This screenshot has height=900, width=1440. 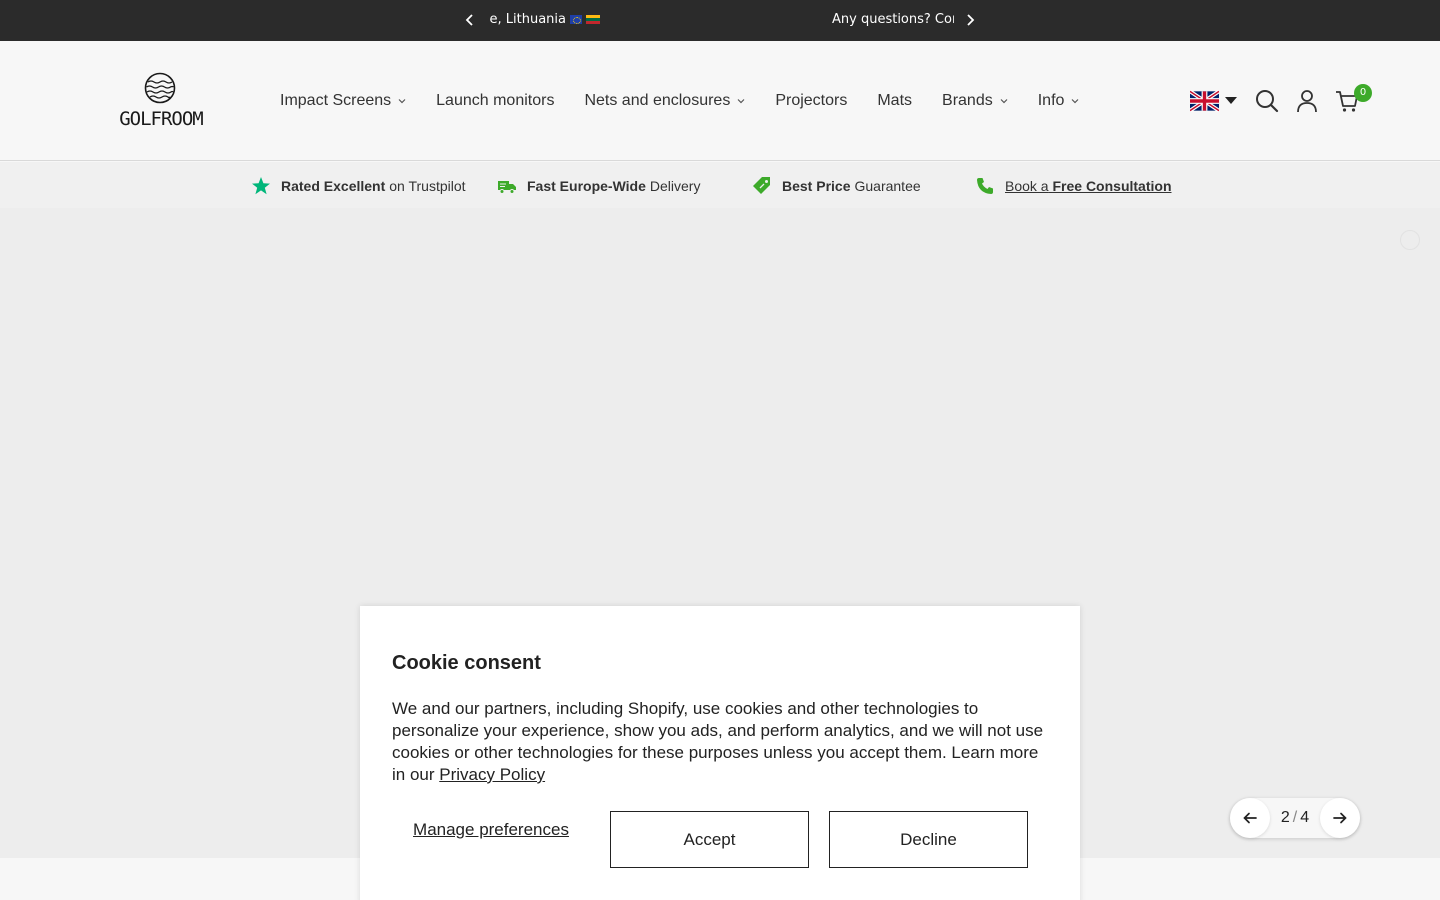 What do you see at coordinates (1307, 101) in the screenshot?
I see `user-icon` at bounding box center [1307, 101].